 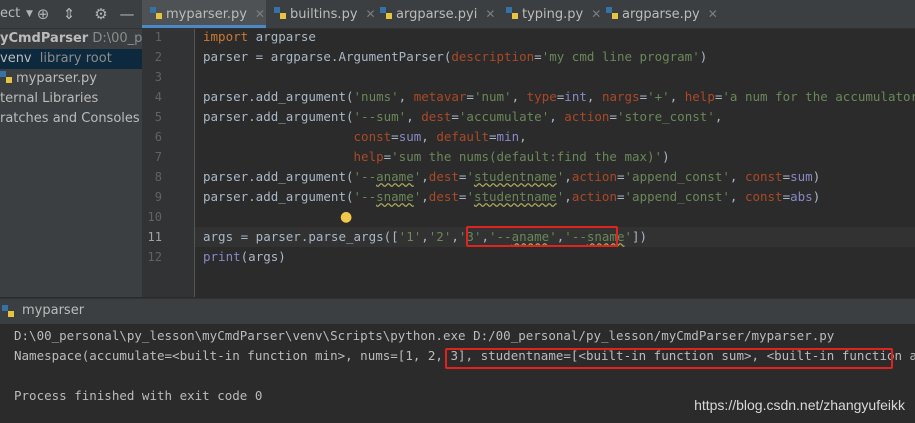 What do you see at coordinates (158, 77) in the screenshot?
I see `line-number: 3` at bounding box center [158, 77].